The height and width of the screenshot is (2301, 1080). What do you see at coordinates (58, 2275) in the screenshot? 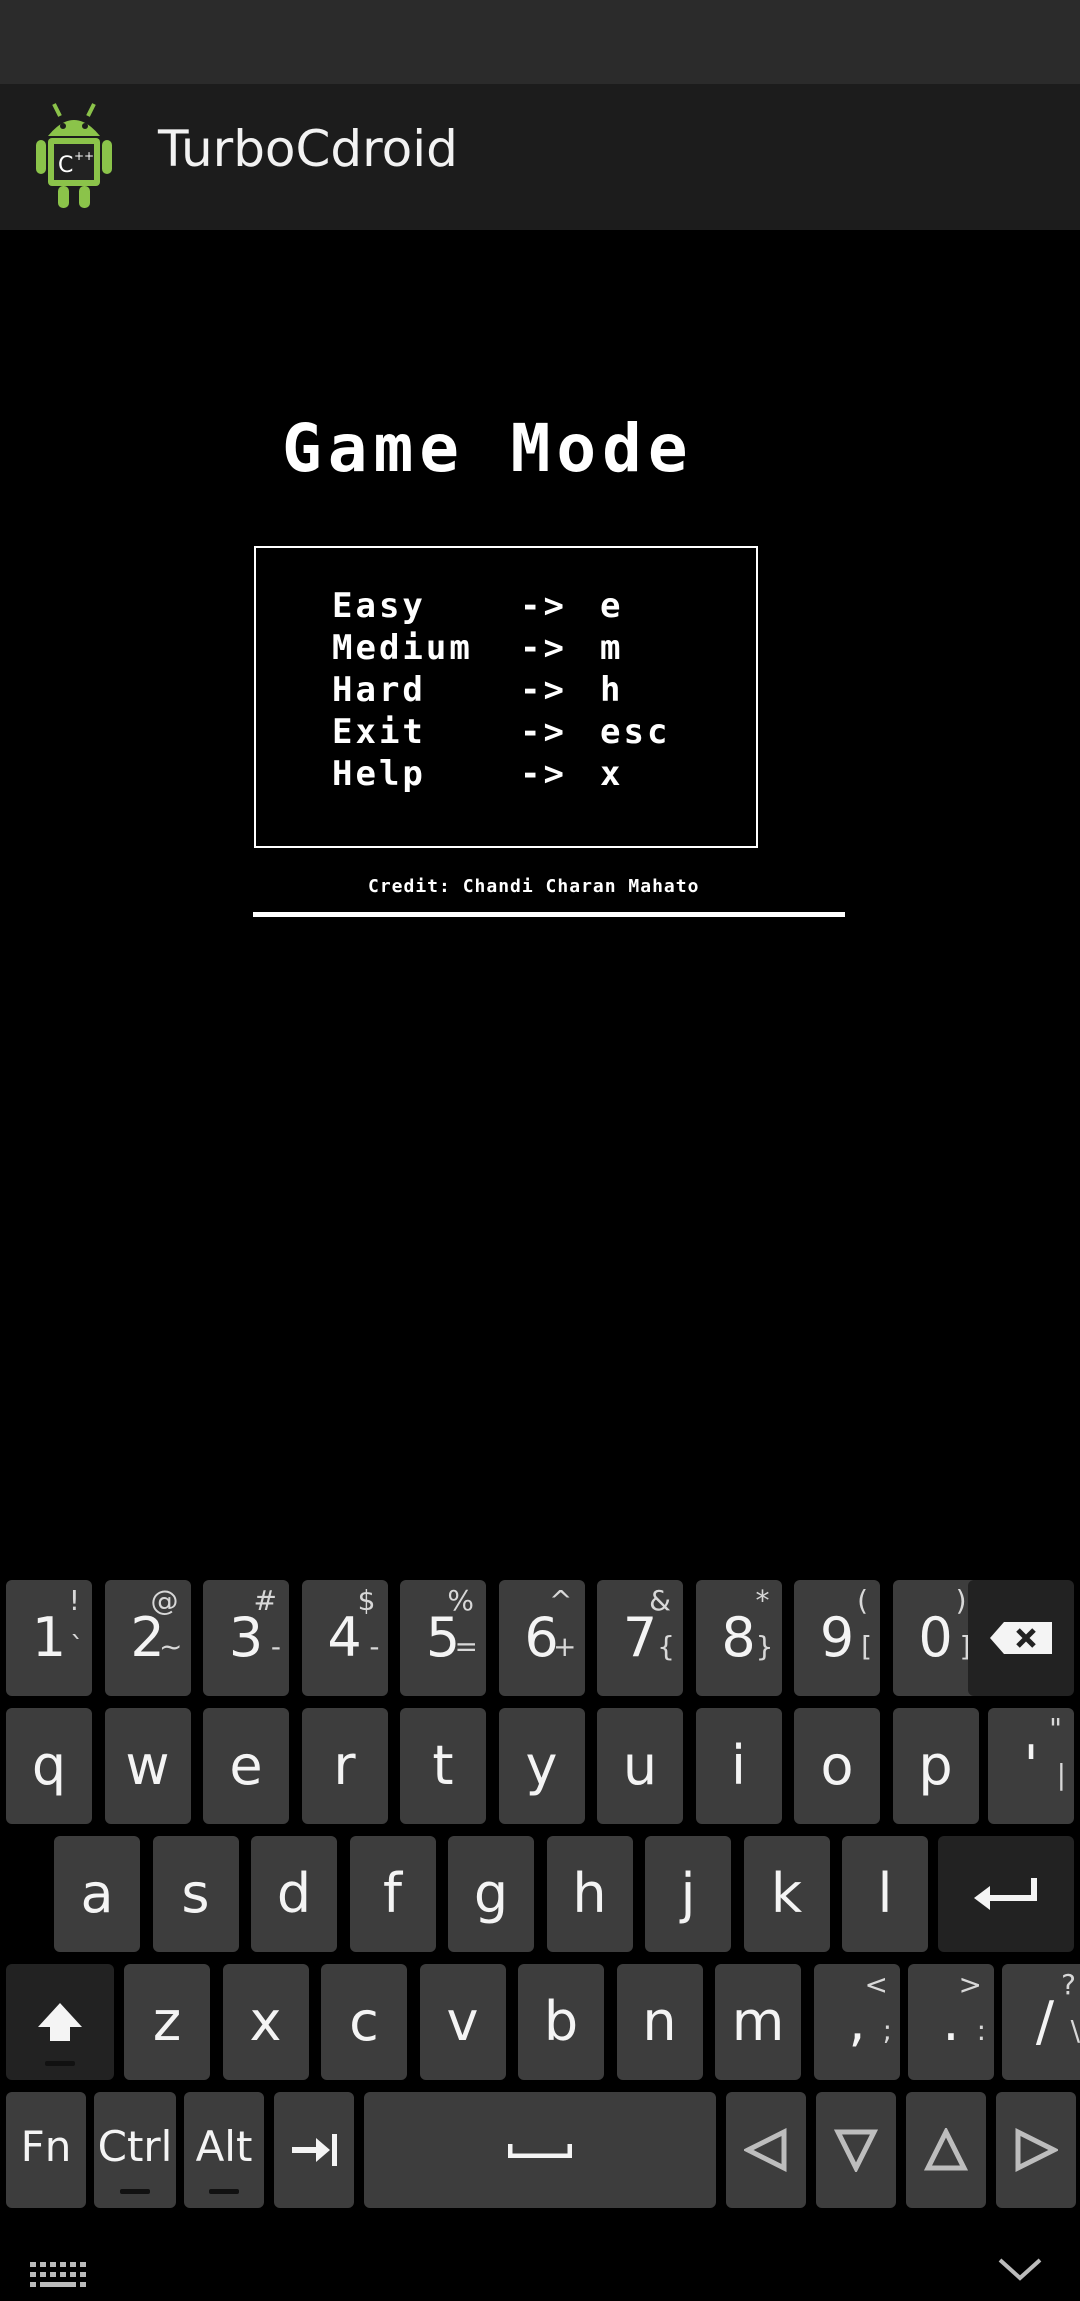
I see `keyboard-grid-icon` at bounding box center [58, 2275].